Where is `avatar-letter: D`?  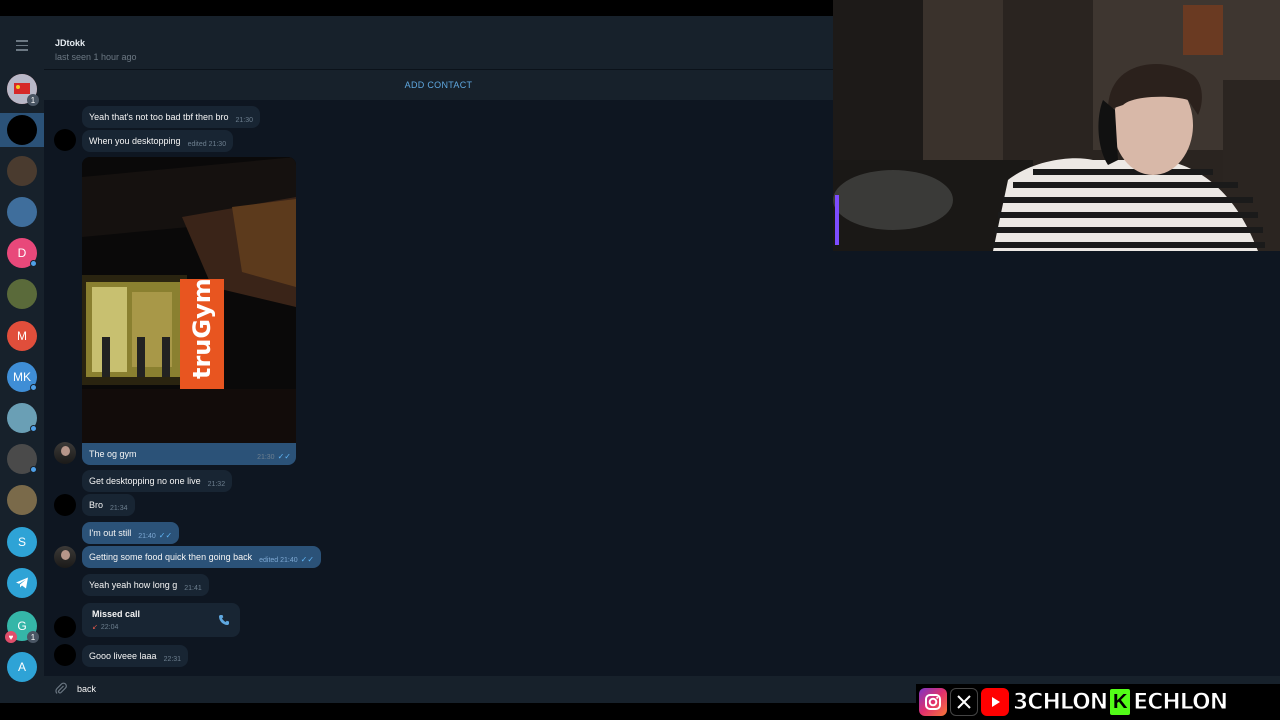 avatar-letter: D is located at coordinates (22, 253).